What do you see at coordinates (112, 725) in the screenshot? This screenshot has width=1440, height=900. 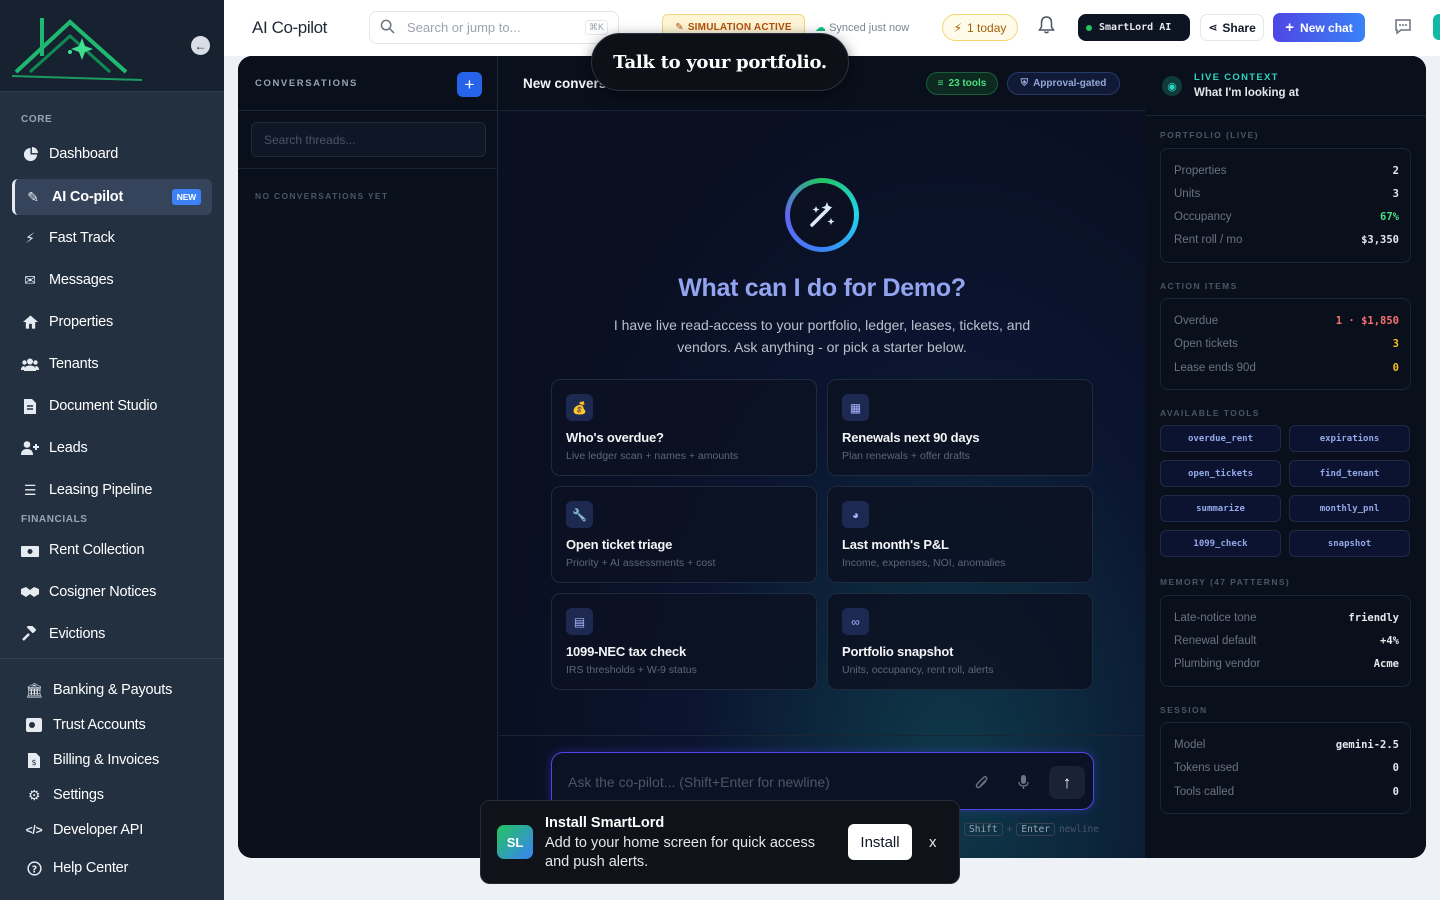 I see `sidebar-item-trust-accounts: Trust Accounts` at bounding box center [112, 725].